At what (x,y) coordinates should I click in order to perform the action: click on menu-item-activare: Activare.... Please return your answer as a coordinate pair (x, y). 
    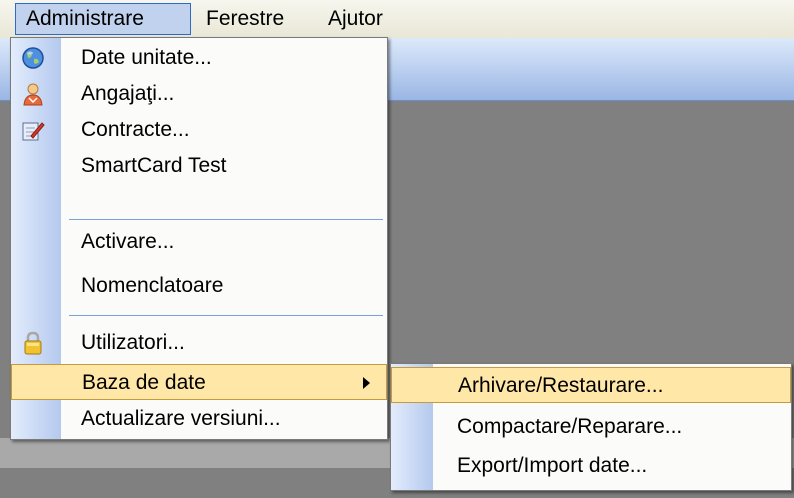
    Looking at the image, I should click on (199, 242).